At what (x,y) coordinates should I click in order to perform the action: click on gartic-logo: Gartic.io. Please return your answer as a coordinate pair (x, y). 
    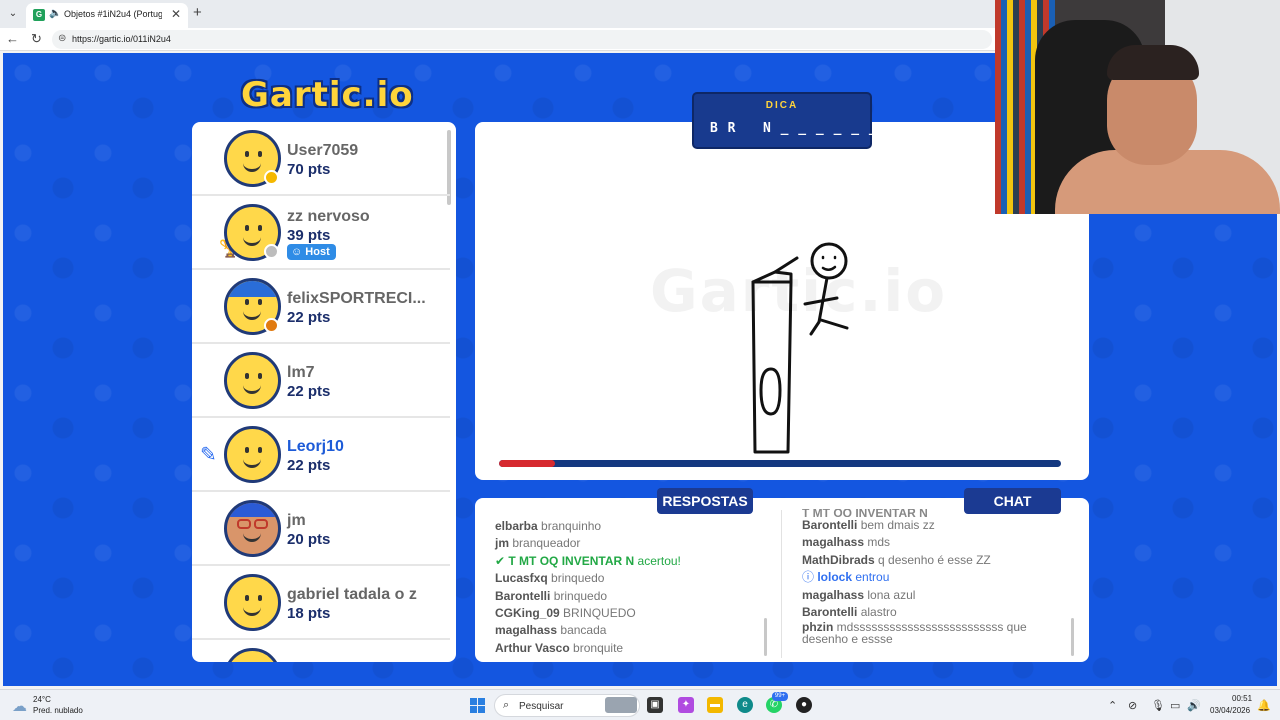
    Looking at the image, I should click on (327, 95).